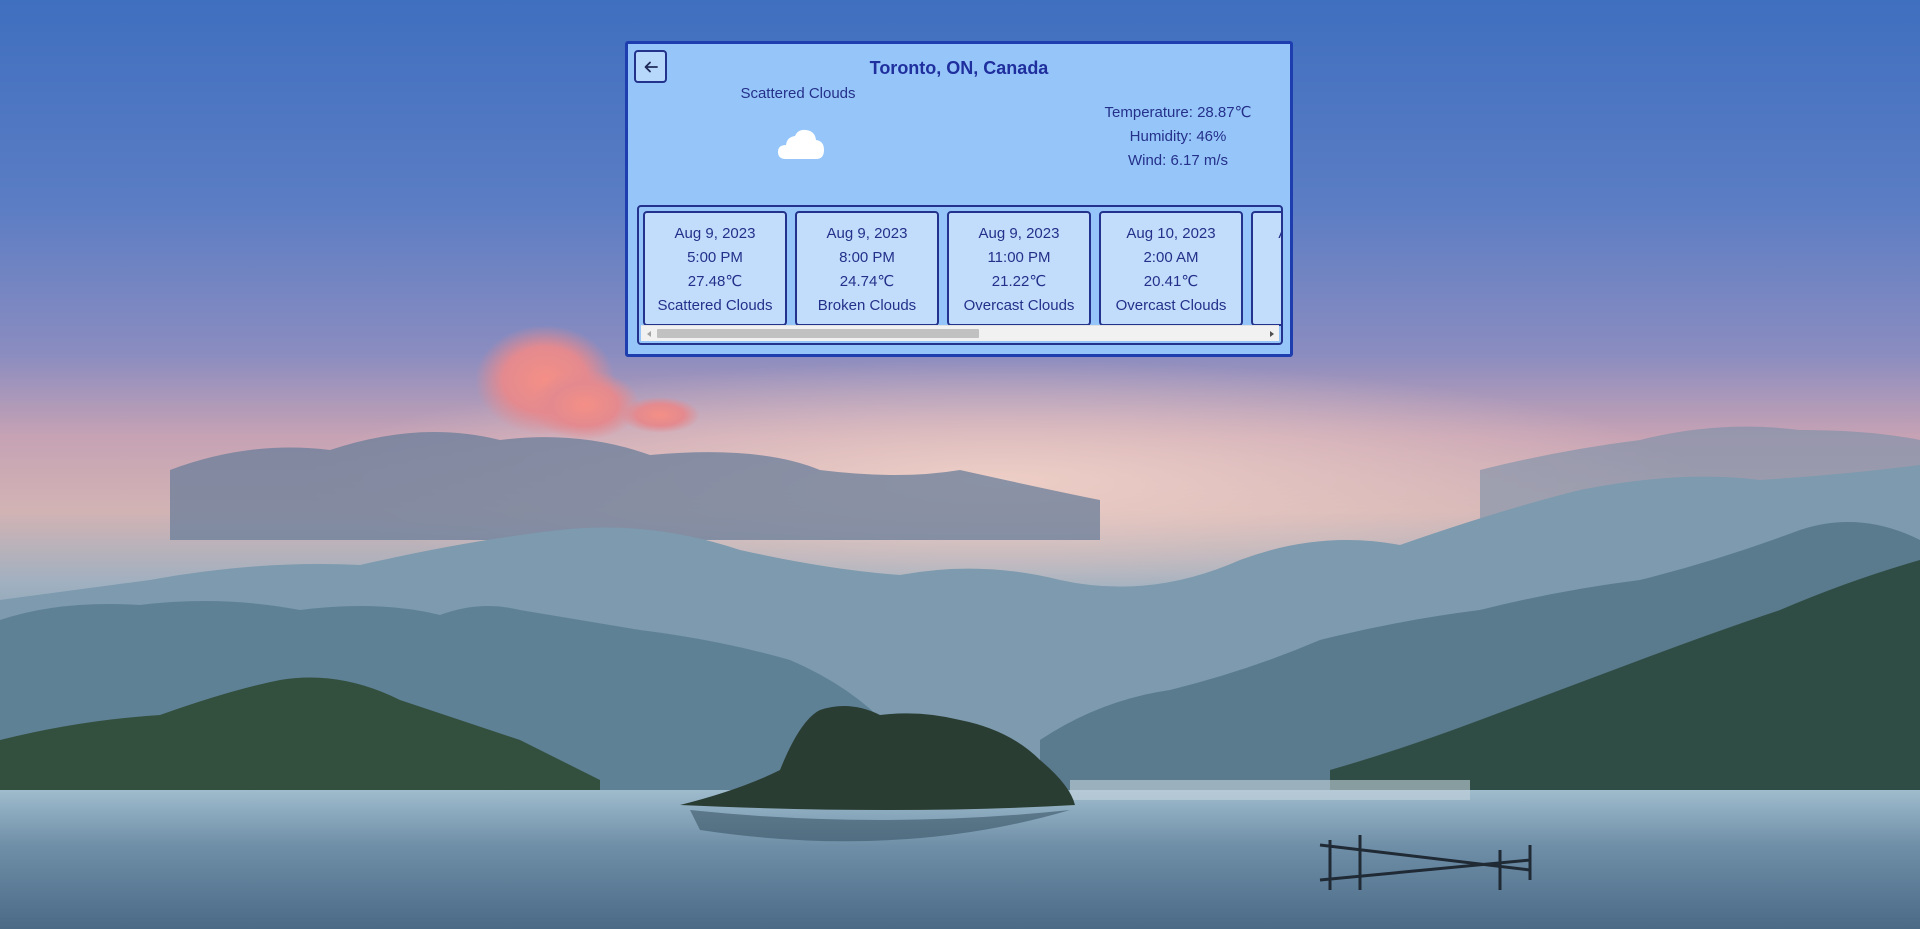 This screenshot has width=1920, height=929. What do you see at coordinates (867, 257) in the screenshot?
I see `forecast-time: 8:00 PM` at bounding box center [867, 257].